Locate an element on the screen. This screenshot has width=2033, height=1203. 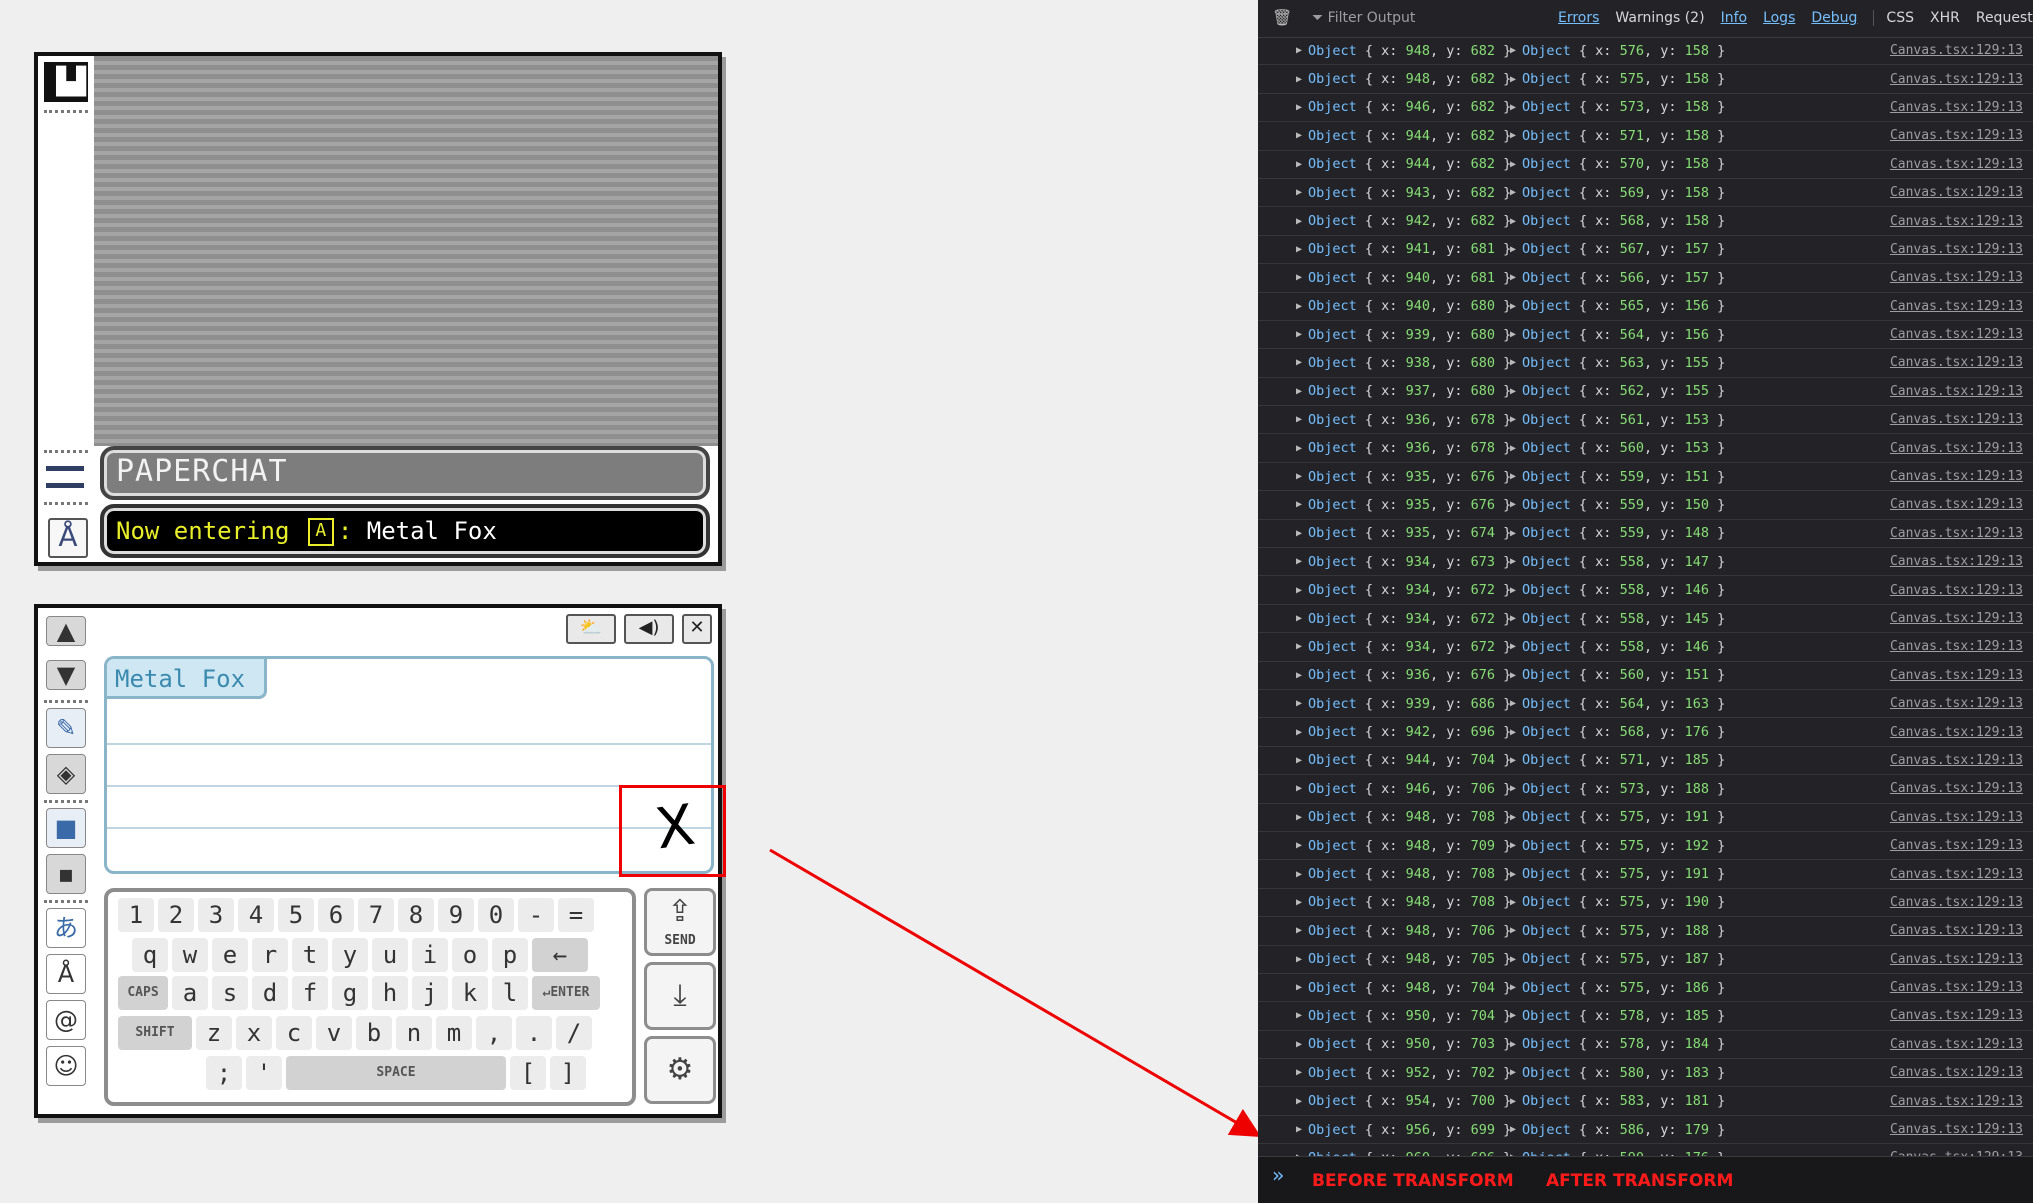
key: d is located at coordinates (270, 993).